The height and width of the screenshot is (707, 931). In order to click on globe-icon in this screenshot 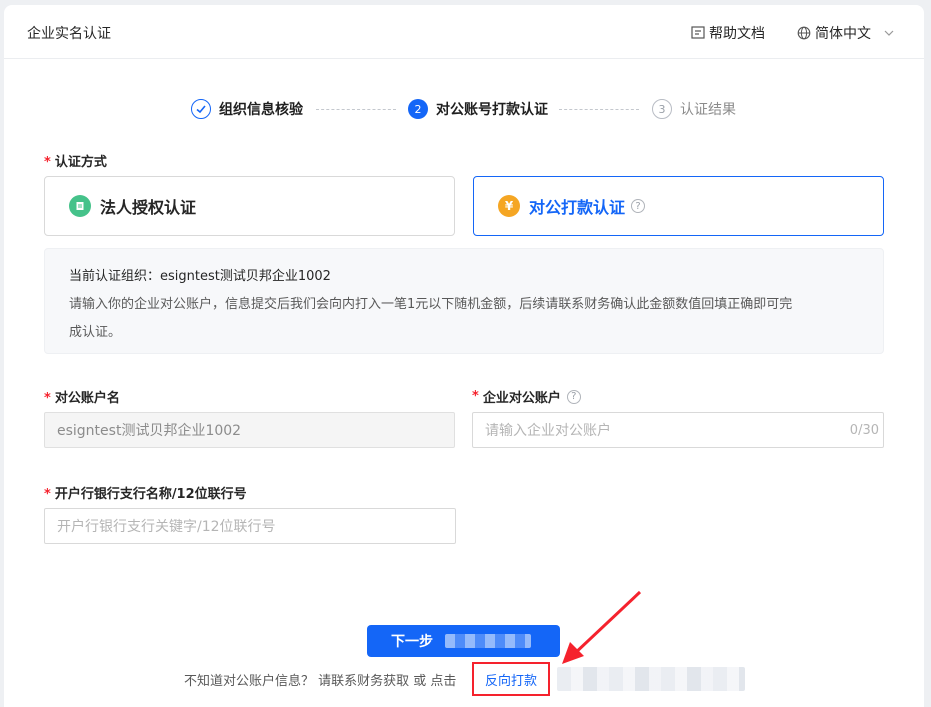, I will do `click(804, 33)`.